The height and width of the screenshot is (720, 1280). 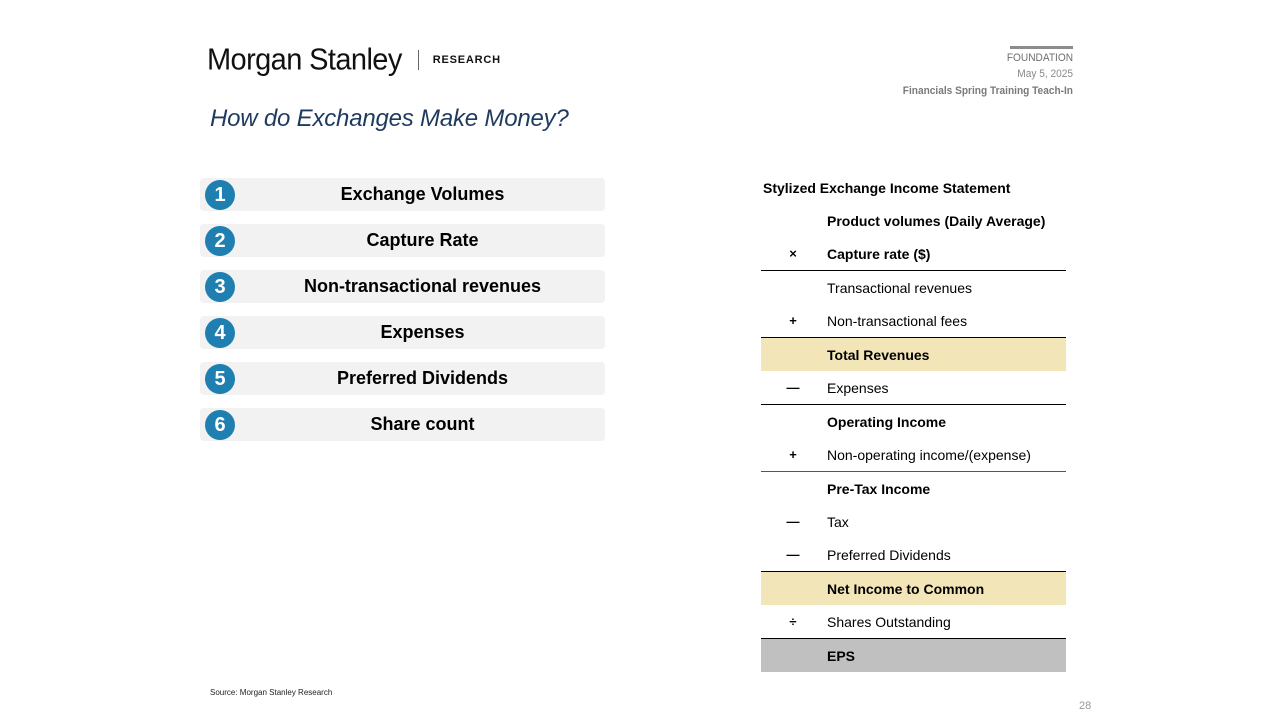 I want to click on step-number-badge: 4, so click(x=220, y=333).